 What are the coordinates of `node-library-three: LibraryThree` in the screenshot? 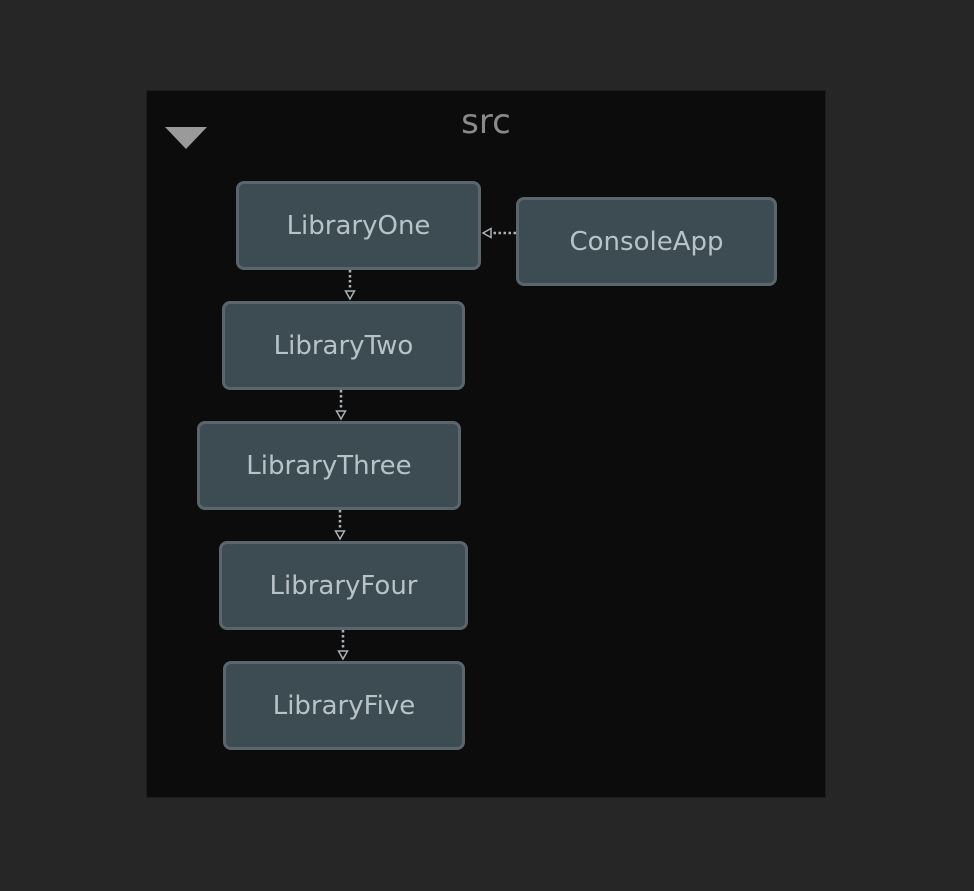 It's located at (329, 465).